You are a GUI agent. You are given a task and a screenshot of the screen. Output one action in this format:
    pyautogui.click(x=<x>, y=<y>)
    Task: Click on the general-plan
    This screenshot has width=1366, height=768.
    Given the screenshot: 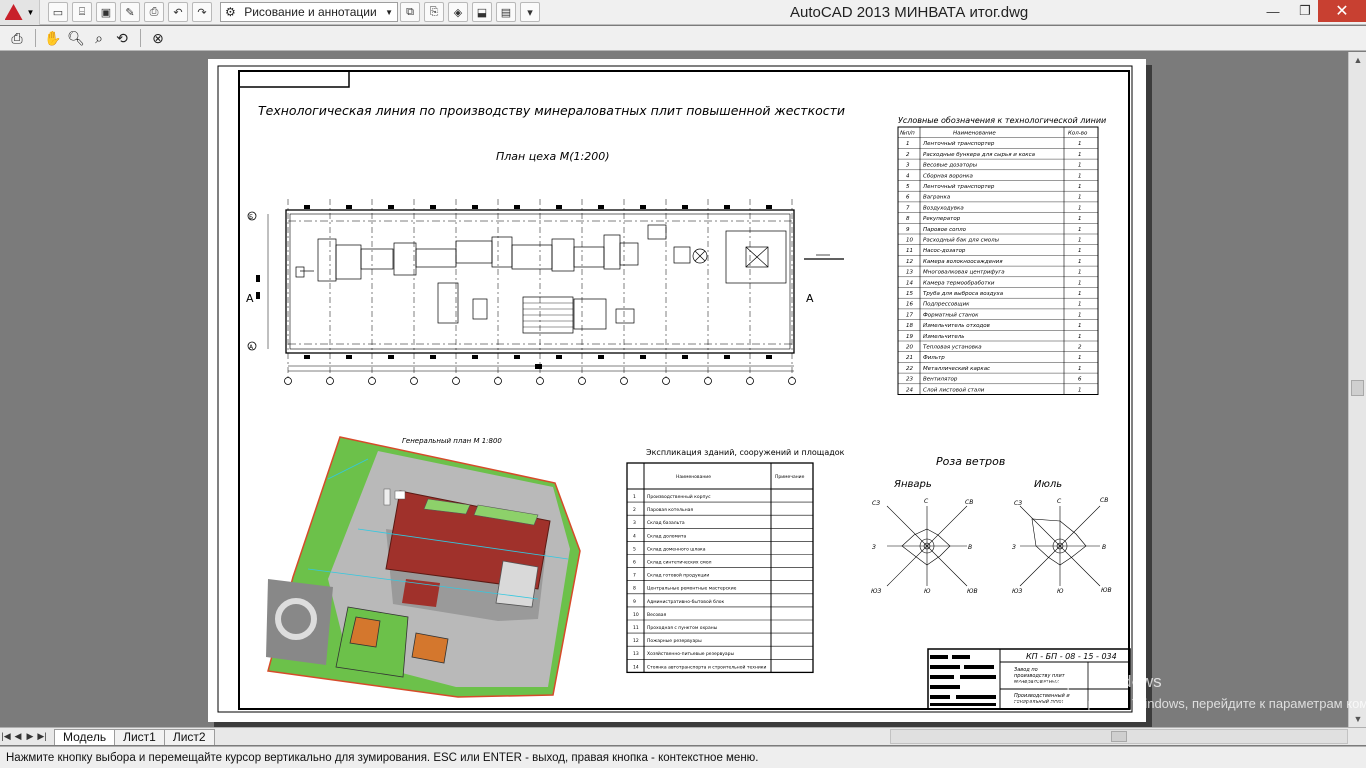 What is the action you would take?
    pyautogui.click(x=423, y=567)
    